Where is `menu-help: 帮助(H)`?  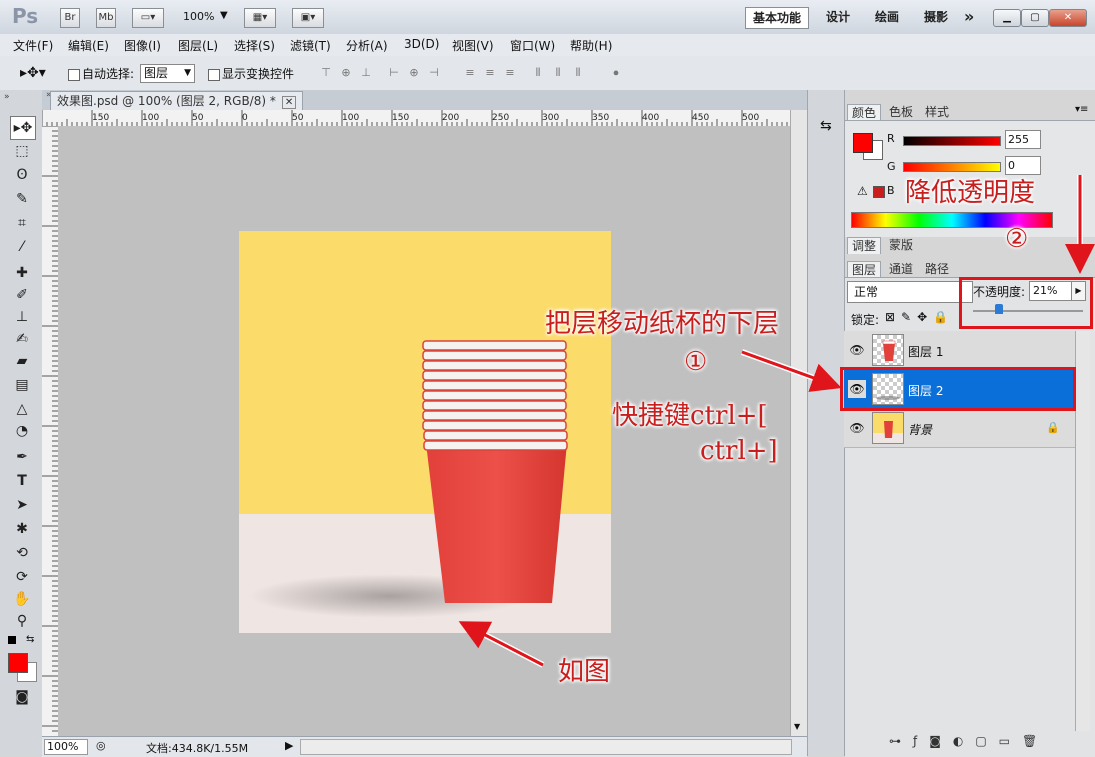 menu-help: 帮助(H) is located at coordinates (591, 45).